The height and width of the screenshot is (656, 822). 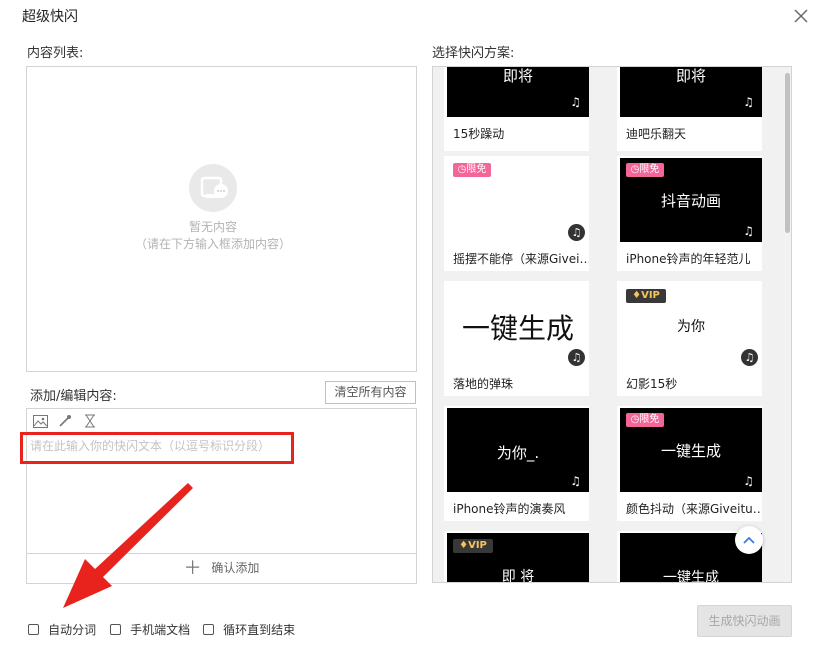 I want to click on scheme-card: ♦VIP 为你 ♫ 幻影15秒, so click(x=689, y=338).